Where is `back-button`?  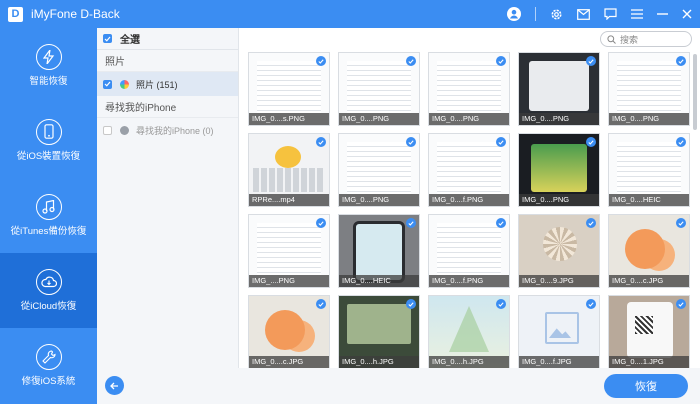
back-button is located at coordinates (114, 385).